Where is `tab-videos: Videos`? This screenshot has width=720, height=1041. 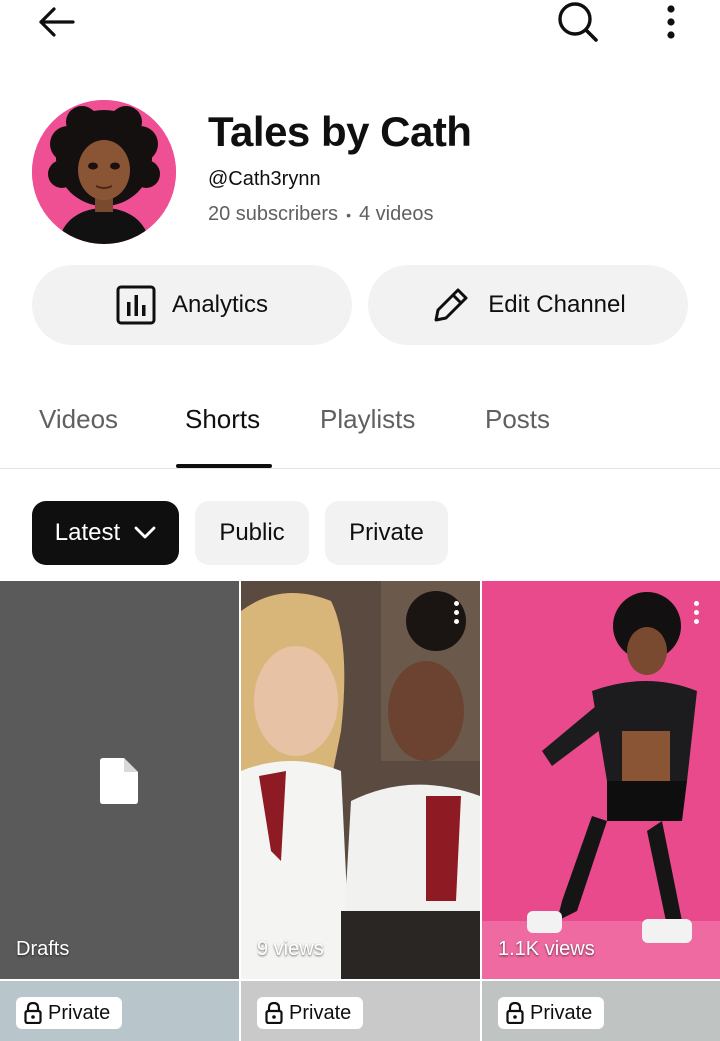
tab-videos: Videos is located at coordinates (78, 419).